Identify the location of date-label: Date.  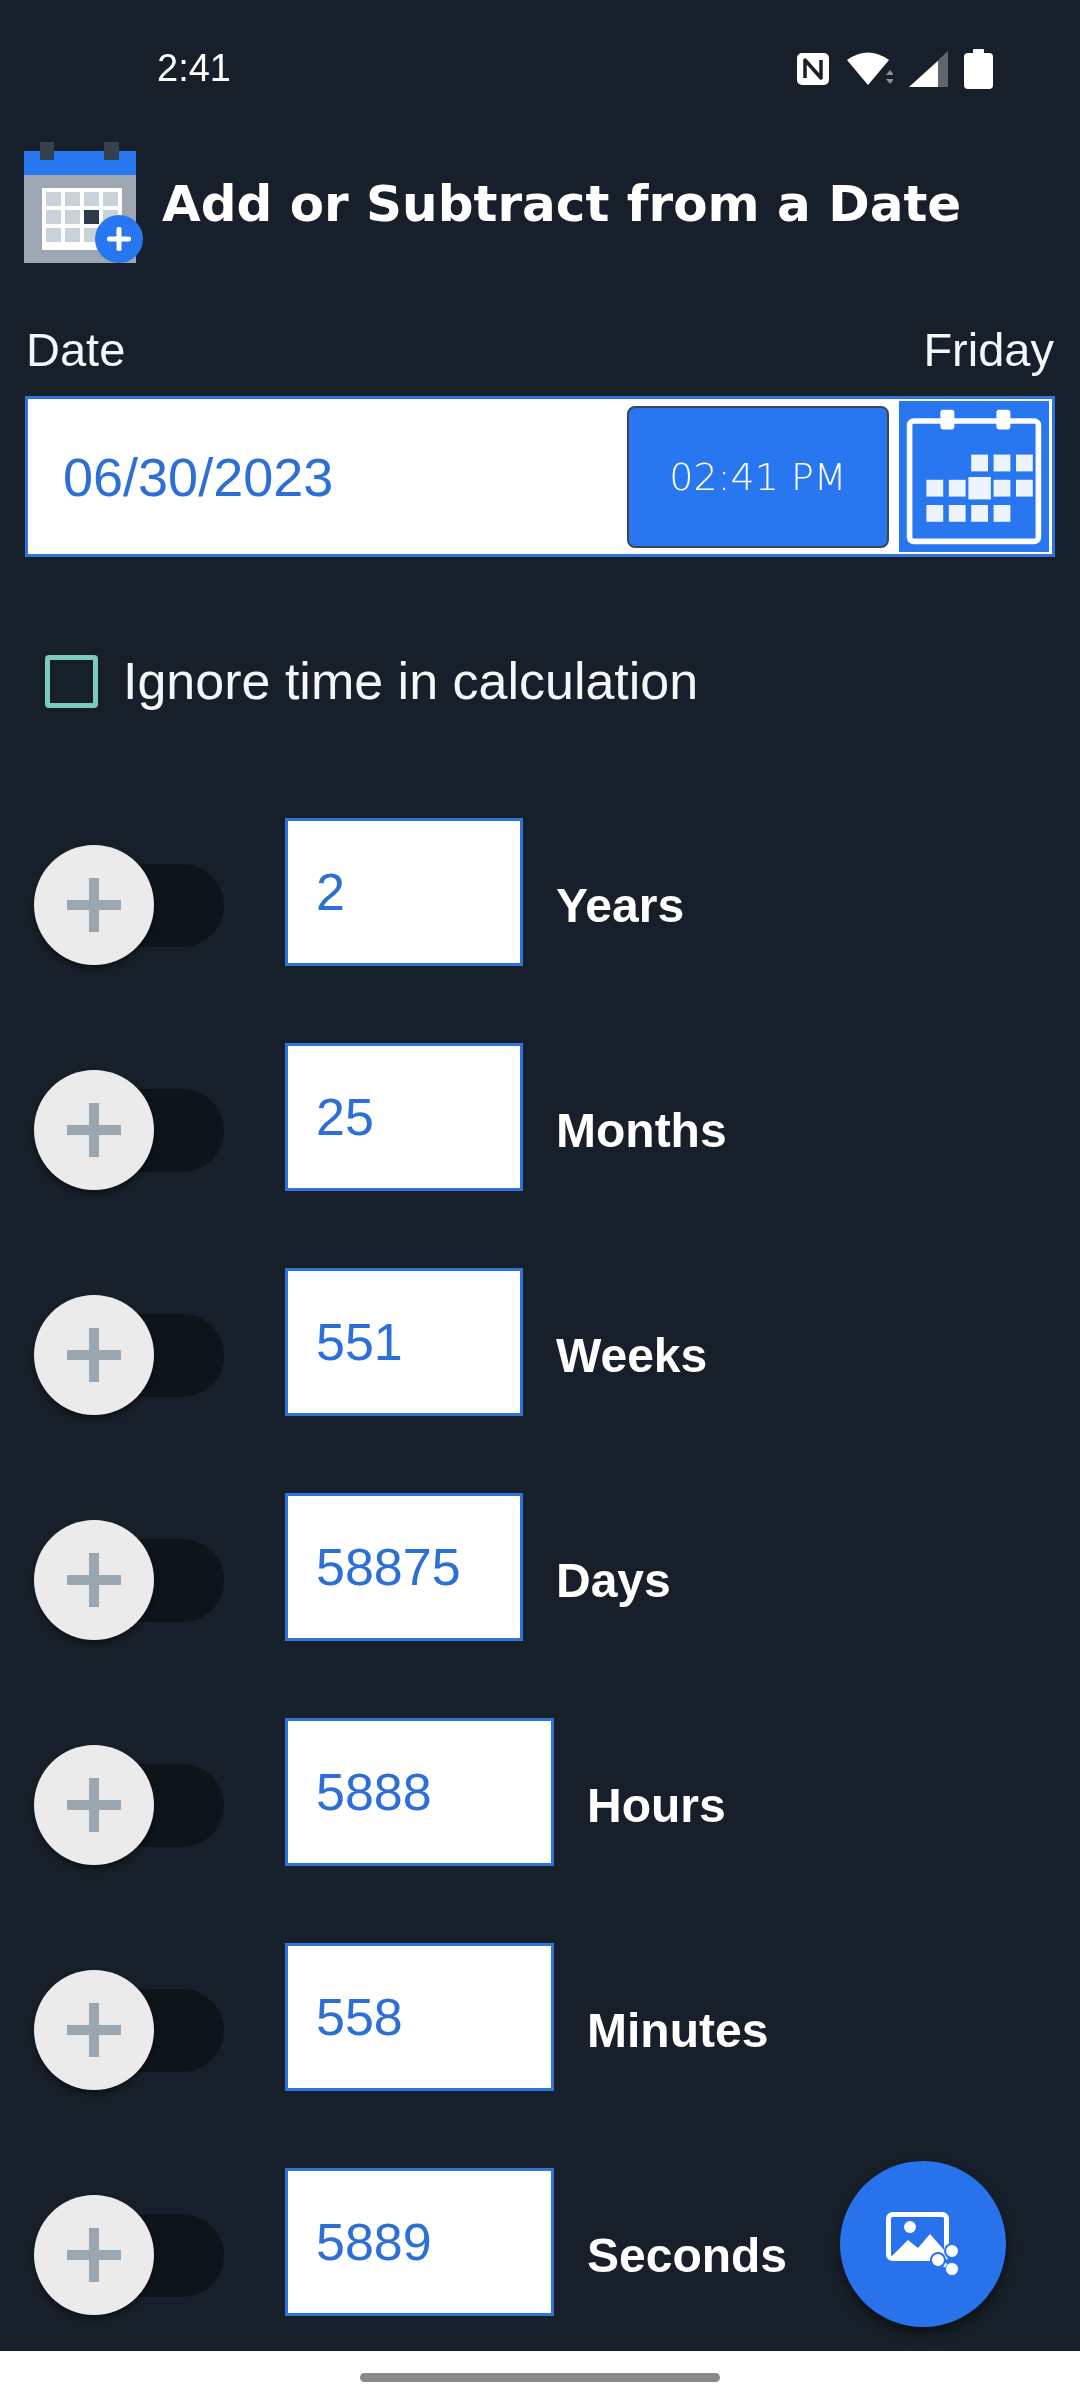
(76, 349).